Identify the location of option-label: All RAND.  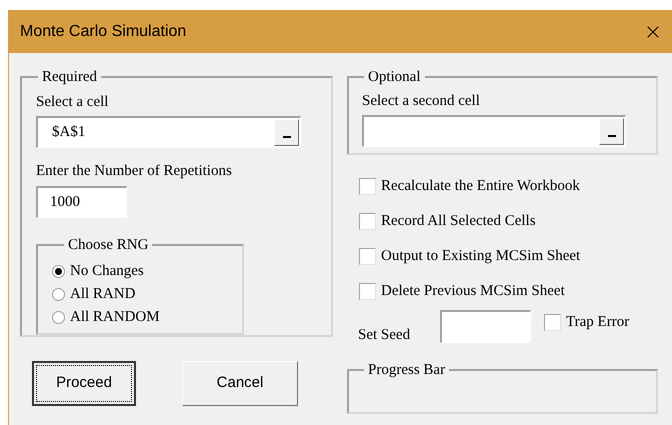
(103, 294).